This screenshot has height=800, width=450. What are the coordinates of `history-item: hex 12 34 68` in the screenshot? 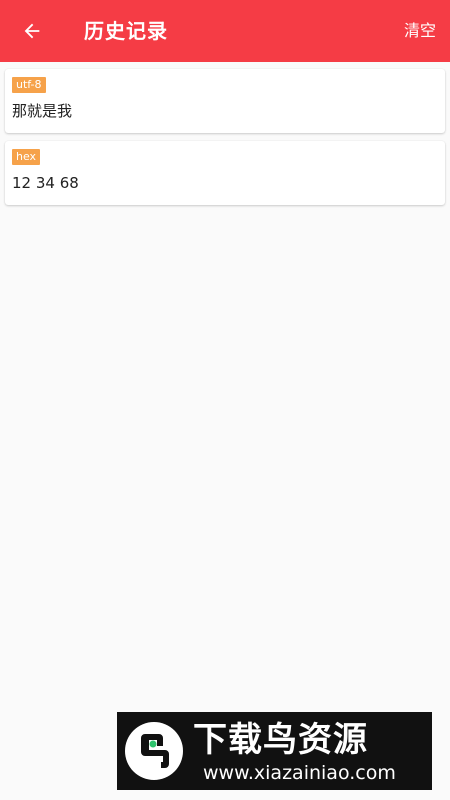 It's located at (225, 173).